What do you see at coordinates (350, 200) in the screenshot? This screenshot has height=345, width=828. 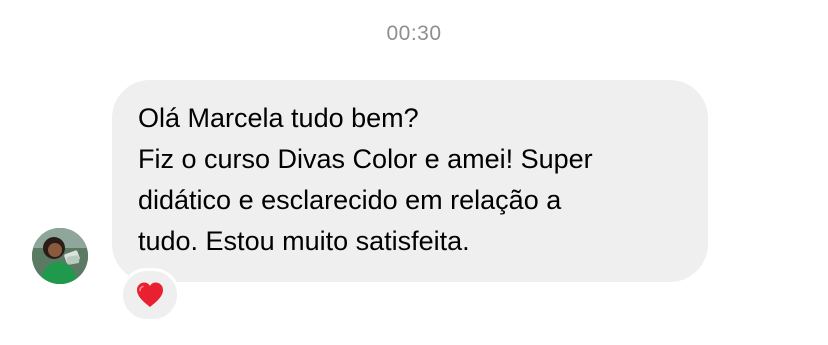 I see `message-line: didático e esclarecido em relação a` at bounding box center [350, 200].